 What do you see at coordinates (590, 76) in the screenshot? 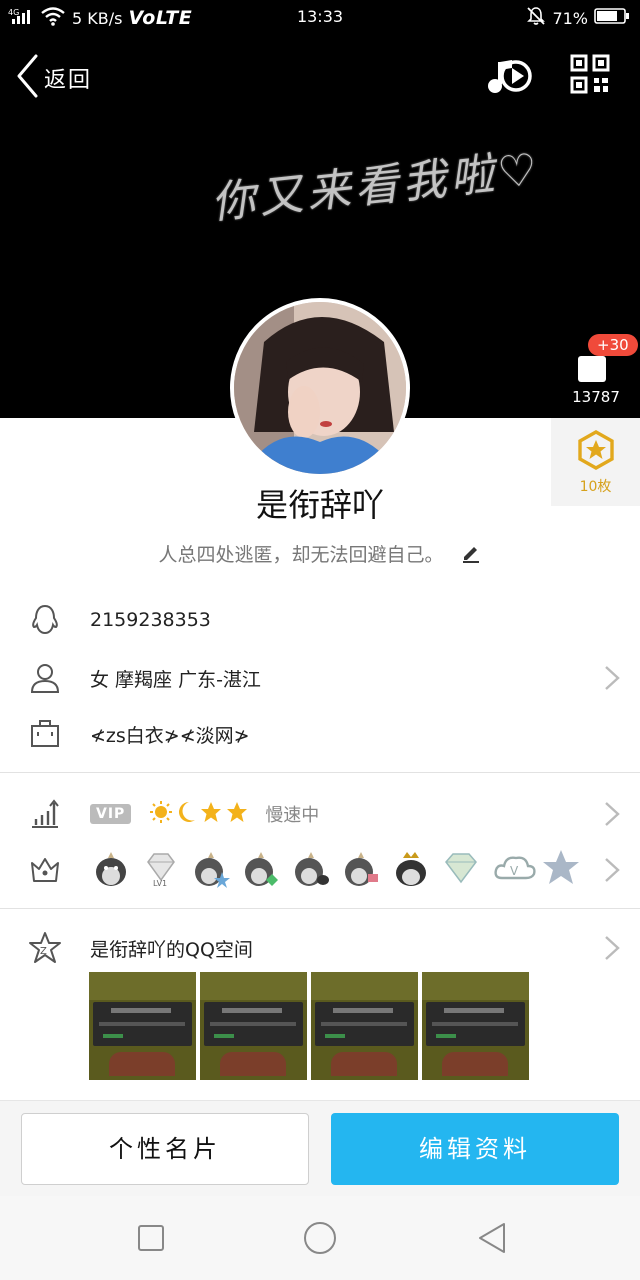
I see `qr-code-icon` at bounding box center [590, 76].